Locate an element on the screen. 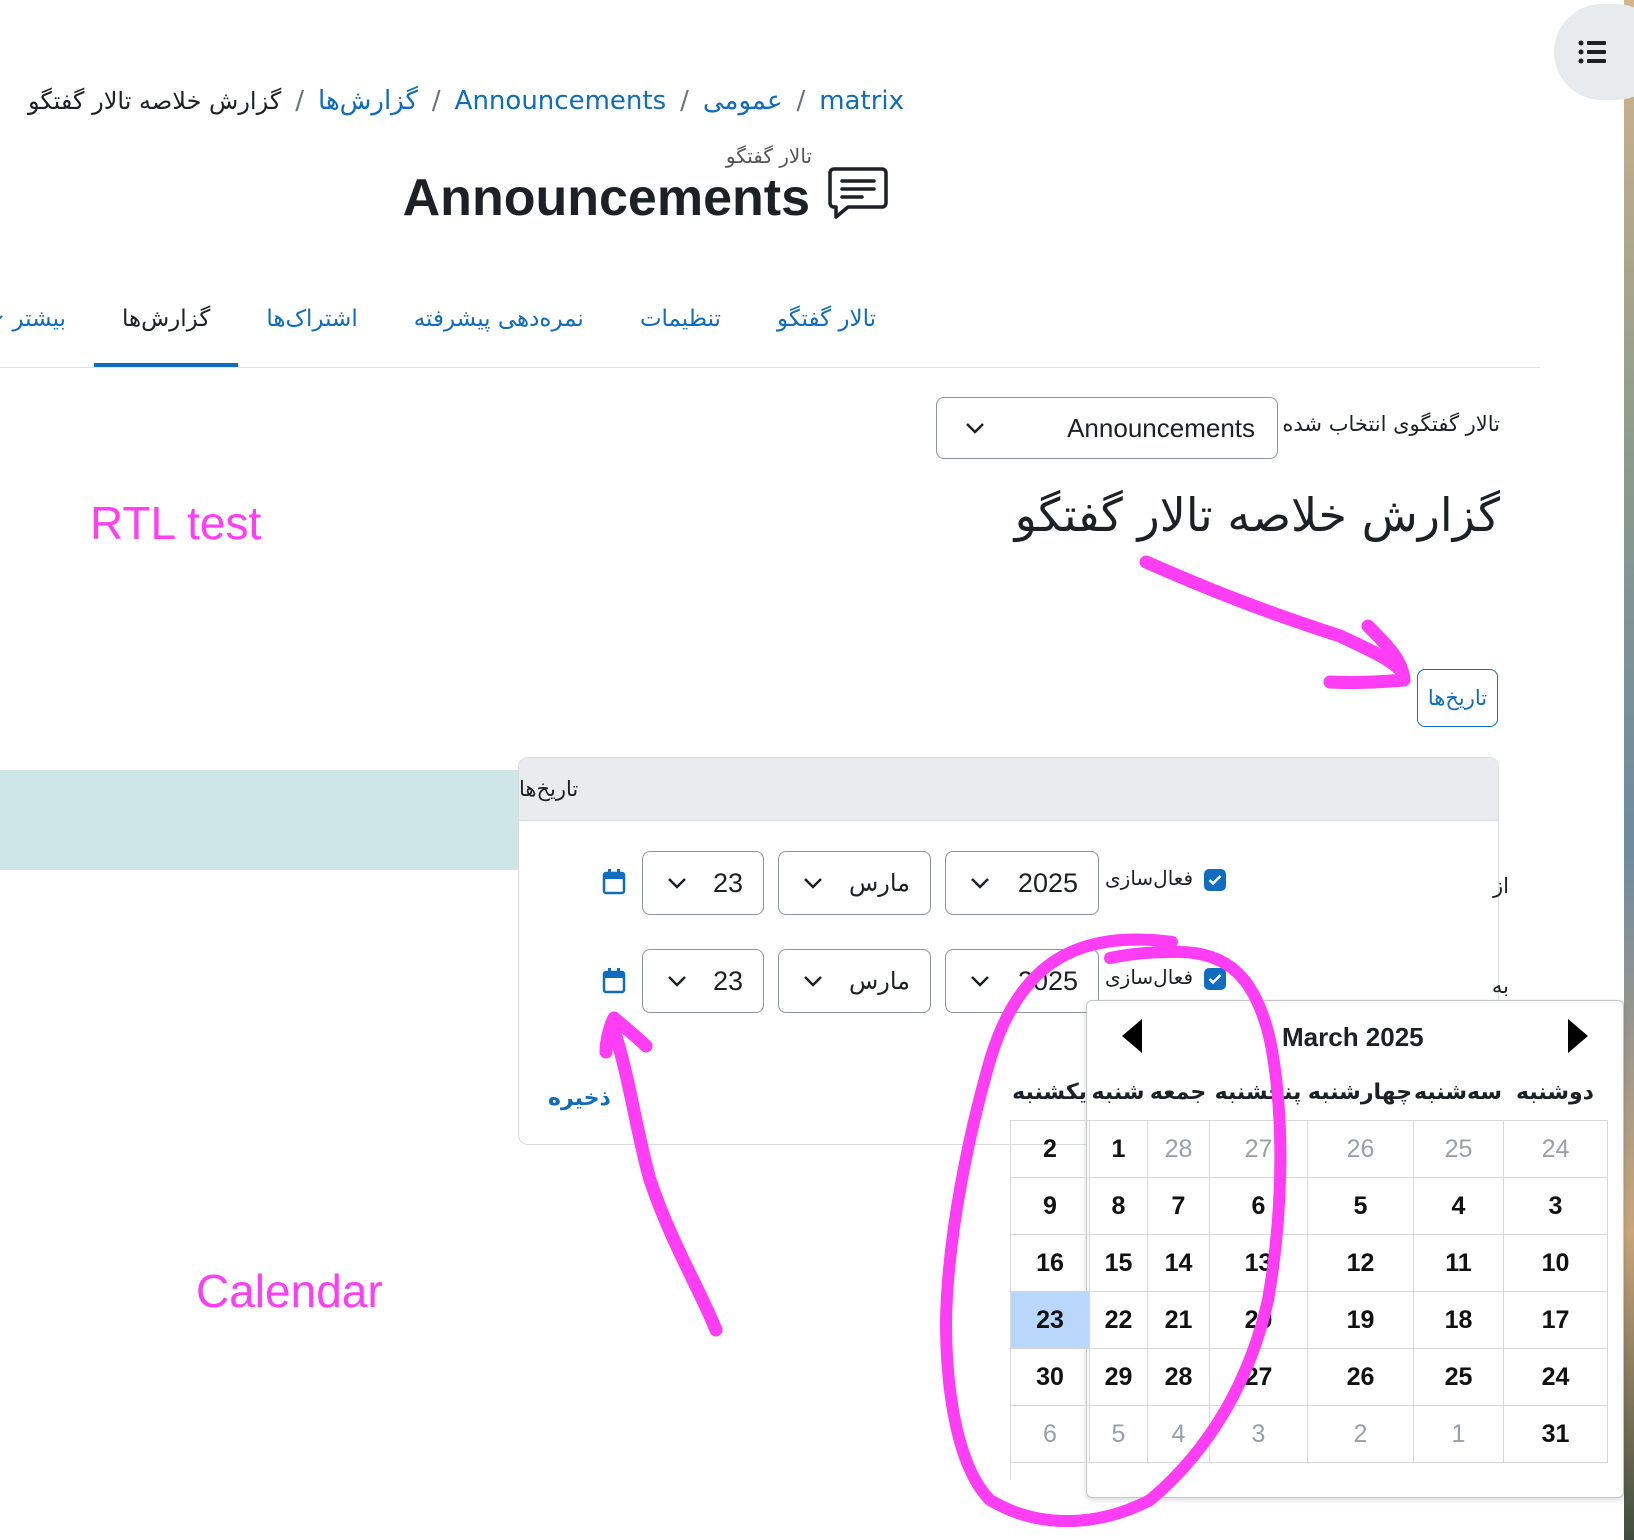 This screenshot has width=1634, height=1540. calendar-day: 30 is located at coordinates (1050, 1377).